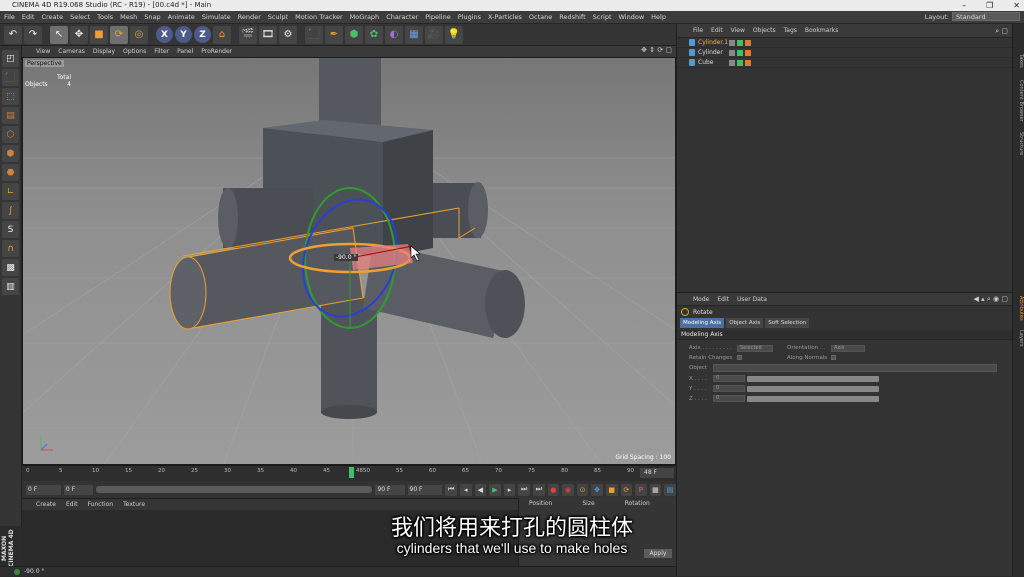  Describe the element at coordinates (334, 34) in the screenshot. I see `pen-spline-icon: ✒` at that location.